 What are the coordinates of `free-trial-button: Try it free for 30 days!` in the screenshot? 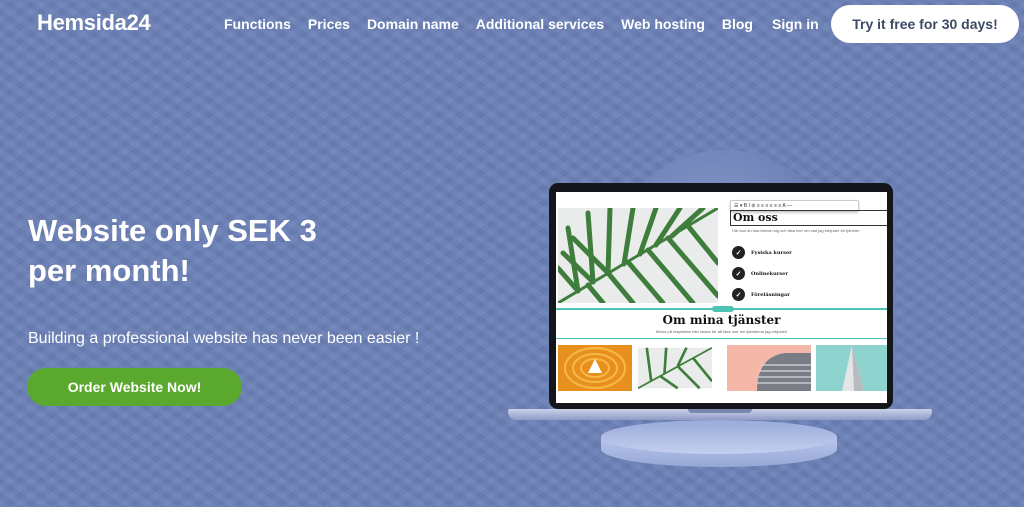 It's located at (925, 24).